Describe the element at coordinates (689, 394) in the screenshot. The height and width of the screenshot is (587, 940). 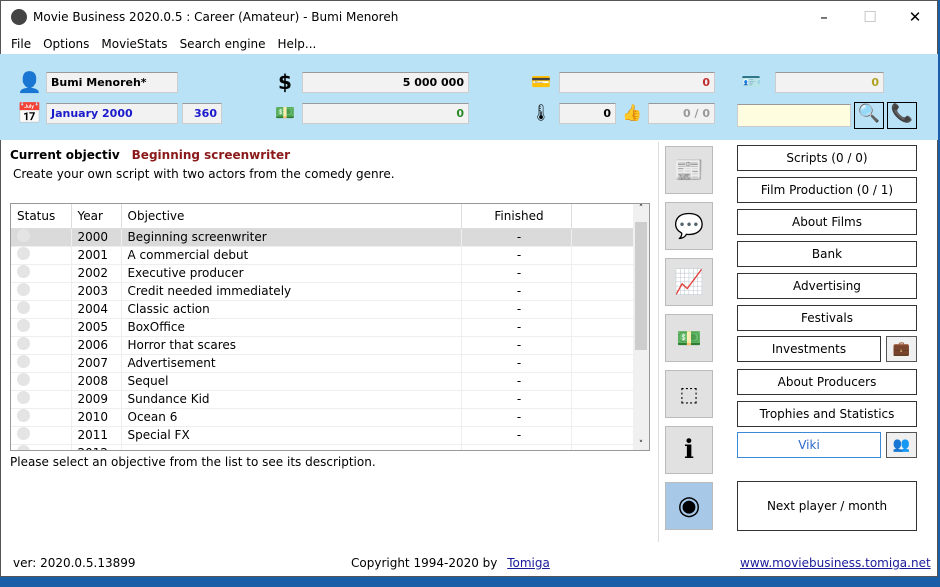
I see `selection-button: ⬚` at that location.